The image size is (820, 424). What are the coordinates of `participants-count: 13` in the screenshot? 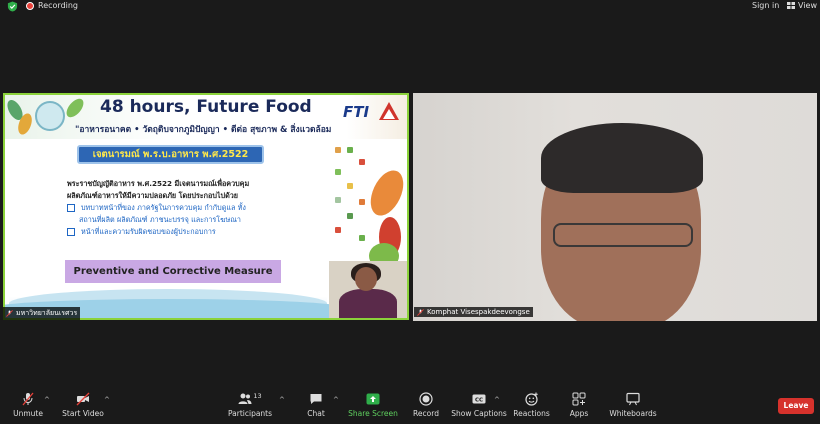 It's located at (257, 396).